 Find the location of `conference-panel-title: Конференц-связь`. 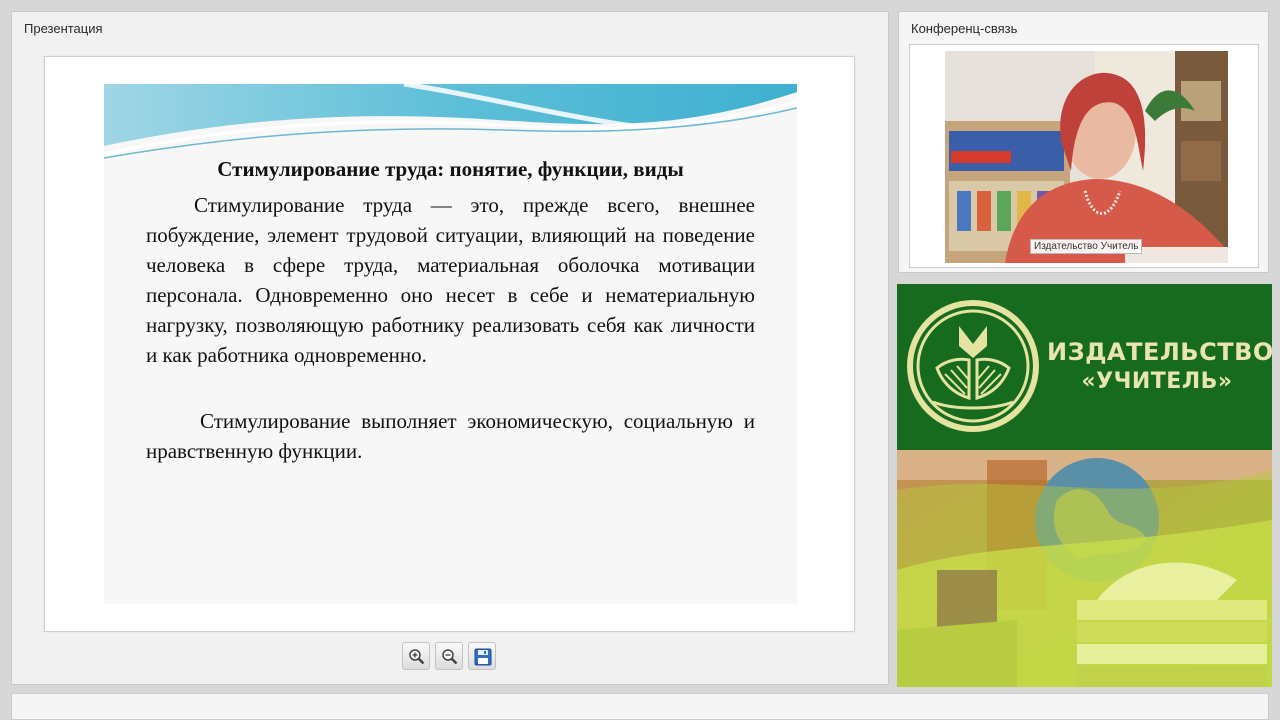

conference-panel-title: Конференц-связь is located at coordinates (964, 28).